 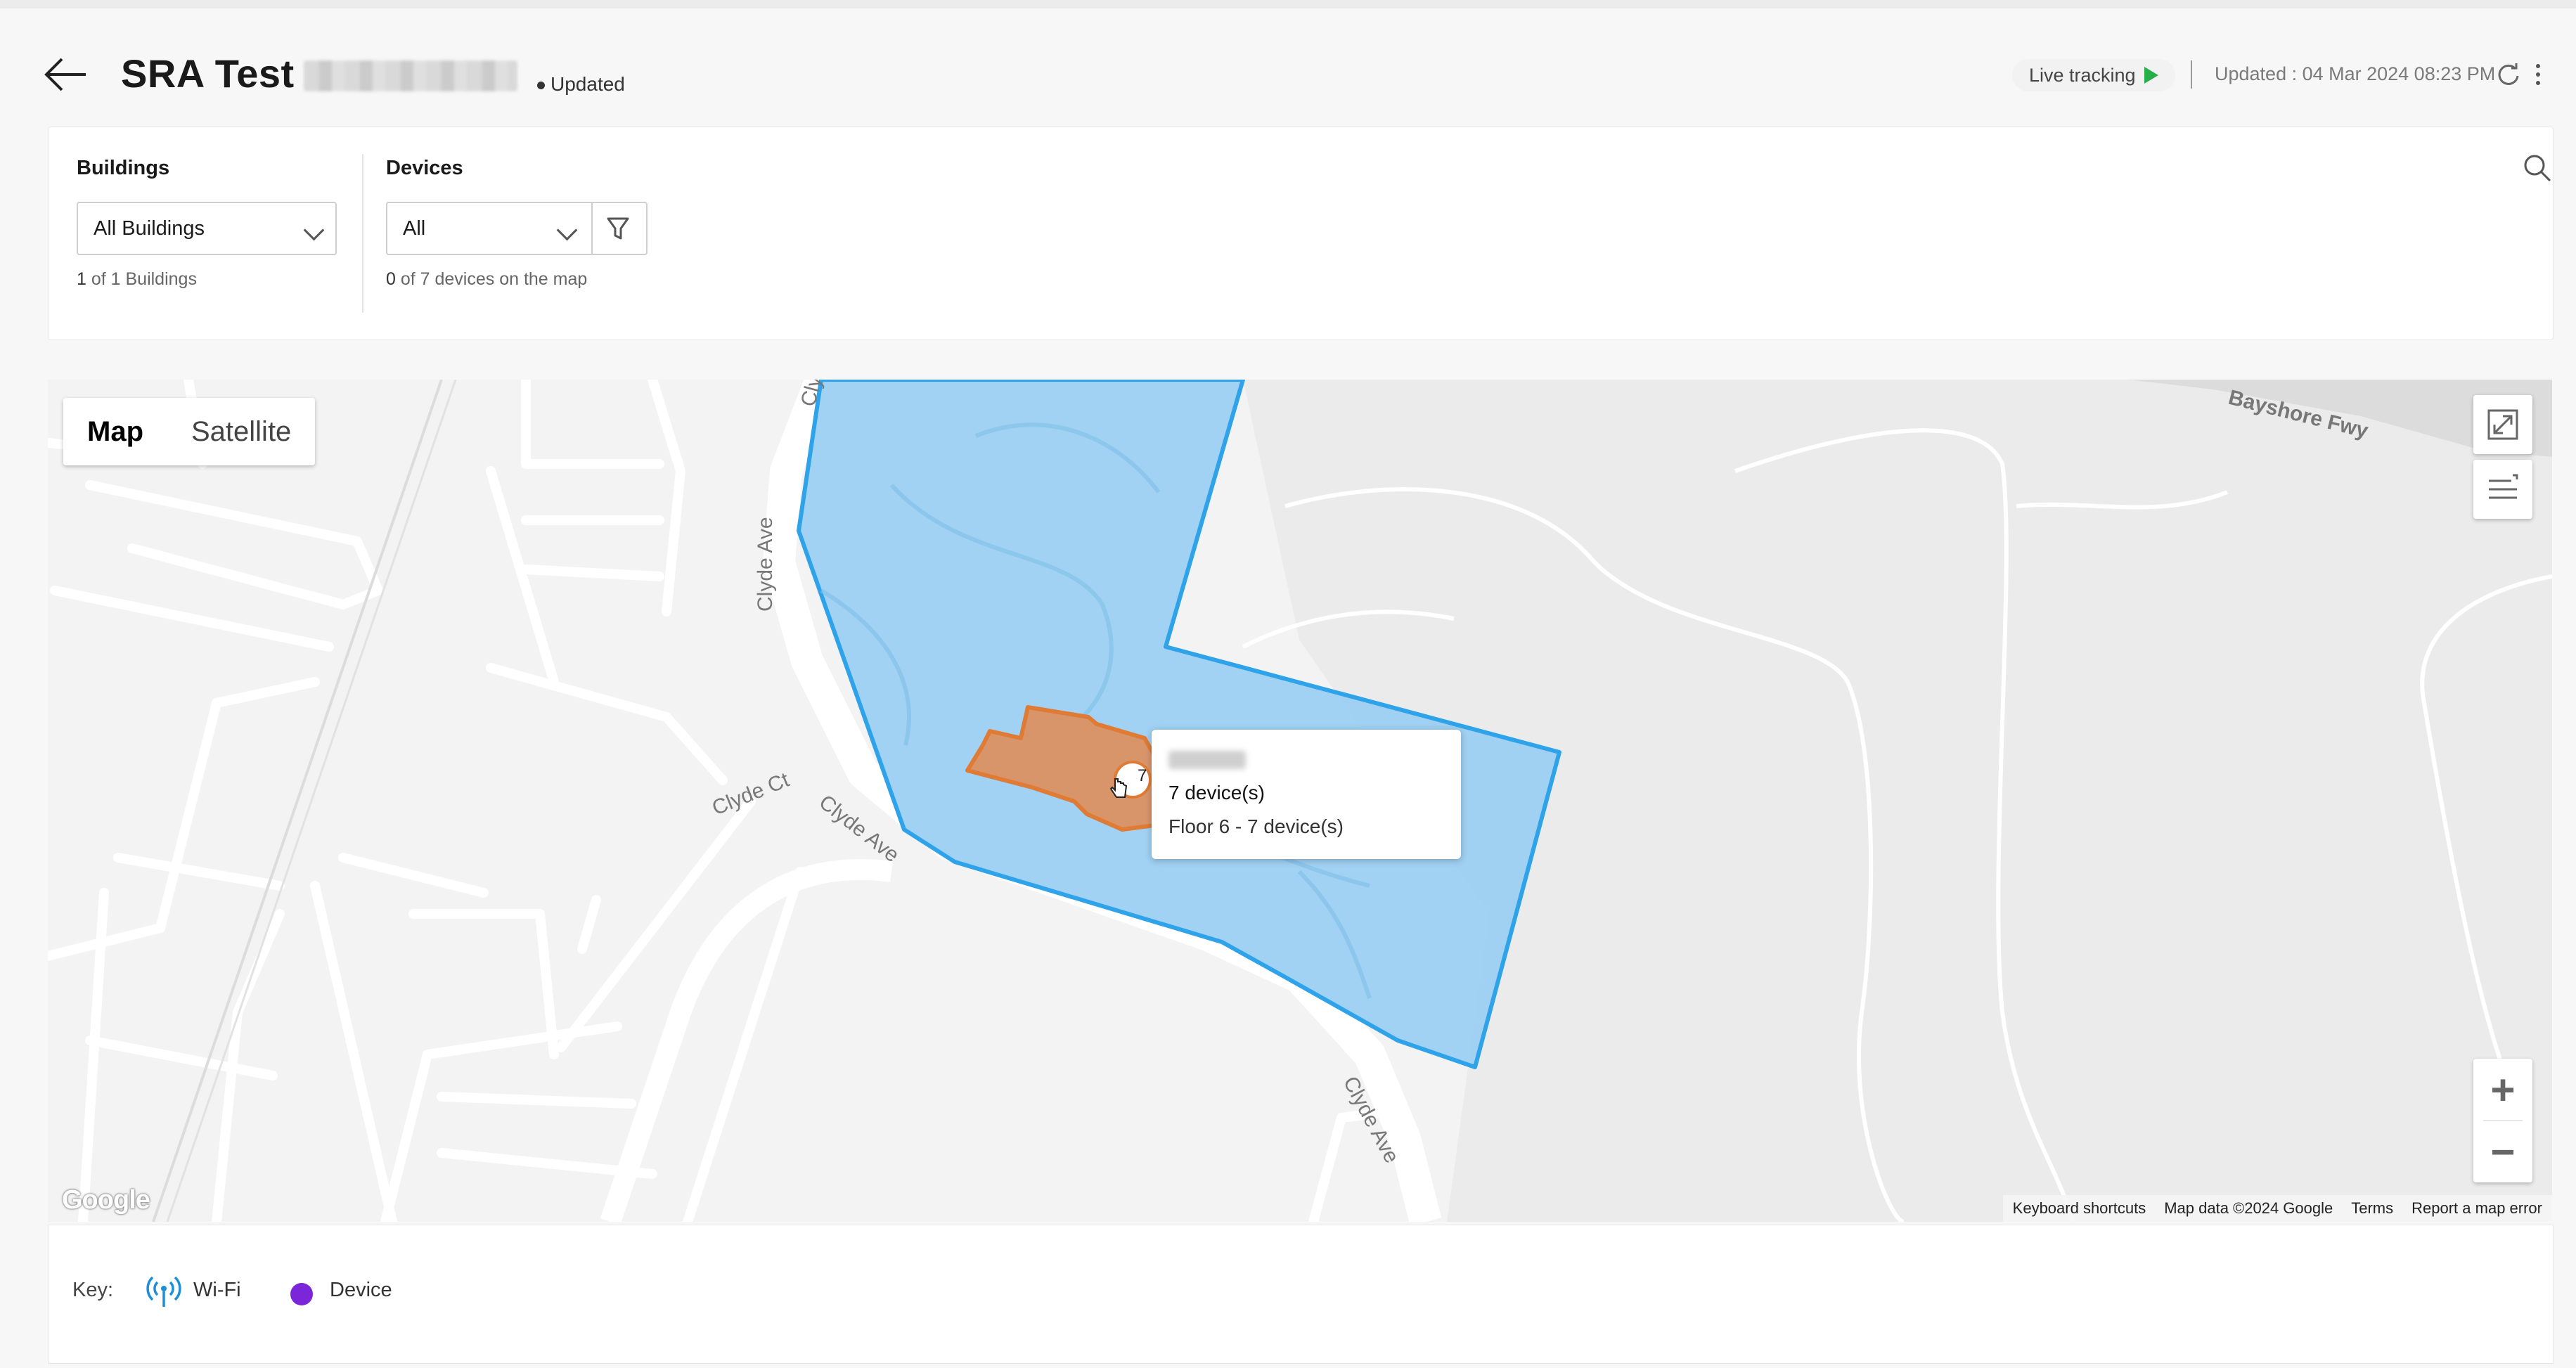 What do you see at coordinates (115, 431) in the screenshot?
I see `map-type-map: Map` at bounding box center [115, 431].